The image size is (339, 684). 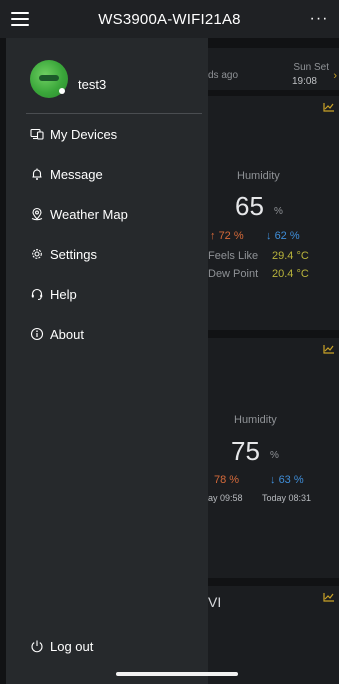 I want to click on hamburger-icon, so click(x=20, y=19).